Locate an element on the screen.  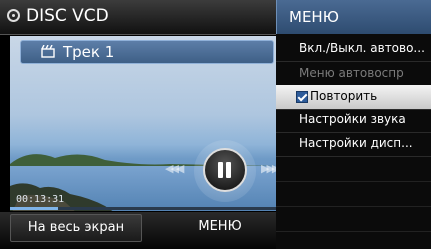
title-bar: DISC VCD is located at coordinates (138, 17).